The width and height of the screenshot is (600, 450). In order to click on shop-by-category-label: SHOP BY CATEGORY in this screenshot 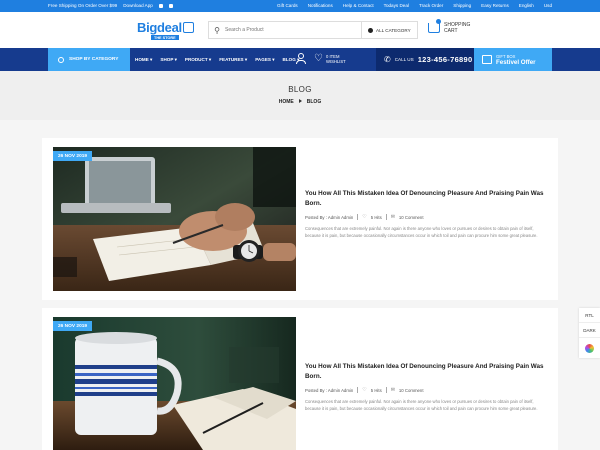, I will do `click(94, 59)`.